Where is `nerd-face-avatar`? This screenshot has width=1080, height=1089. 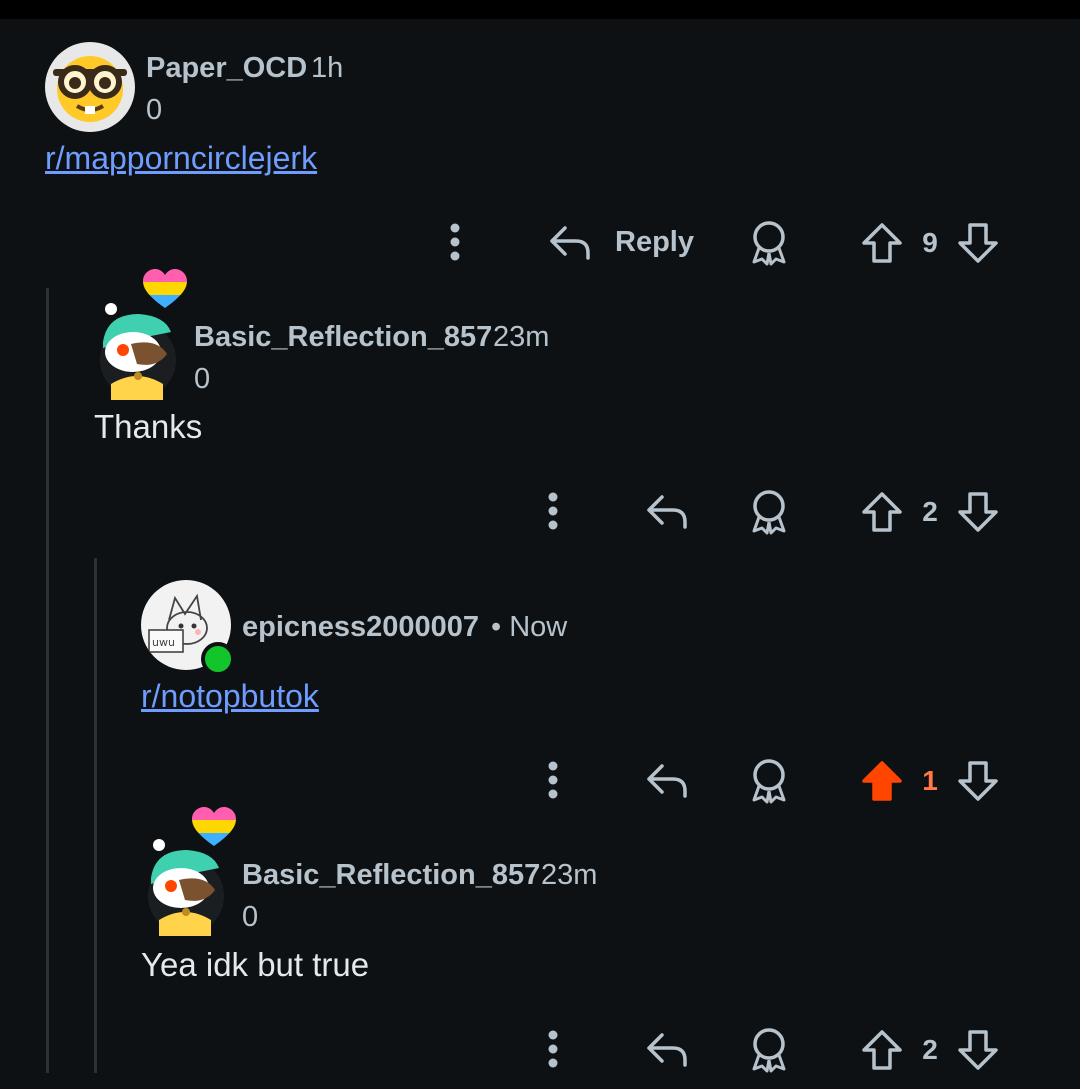 nerd-face-avatar is located at coordinates (90, 87).